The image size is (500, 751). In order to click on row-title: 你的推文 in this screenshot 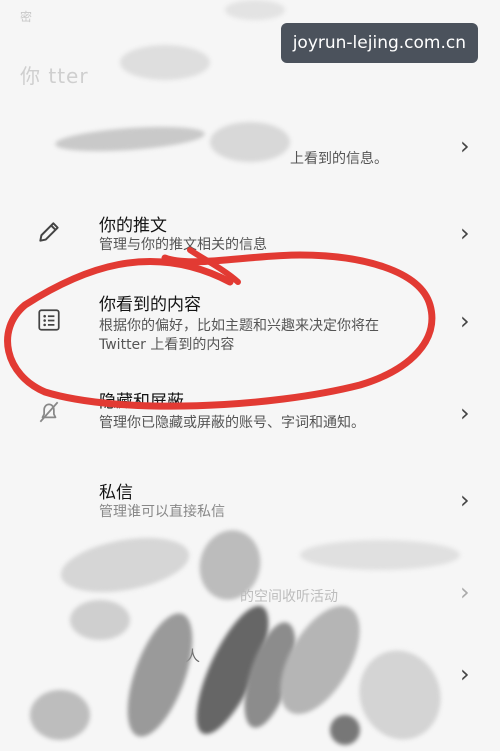, I will do `click(133, 226)`.